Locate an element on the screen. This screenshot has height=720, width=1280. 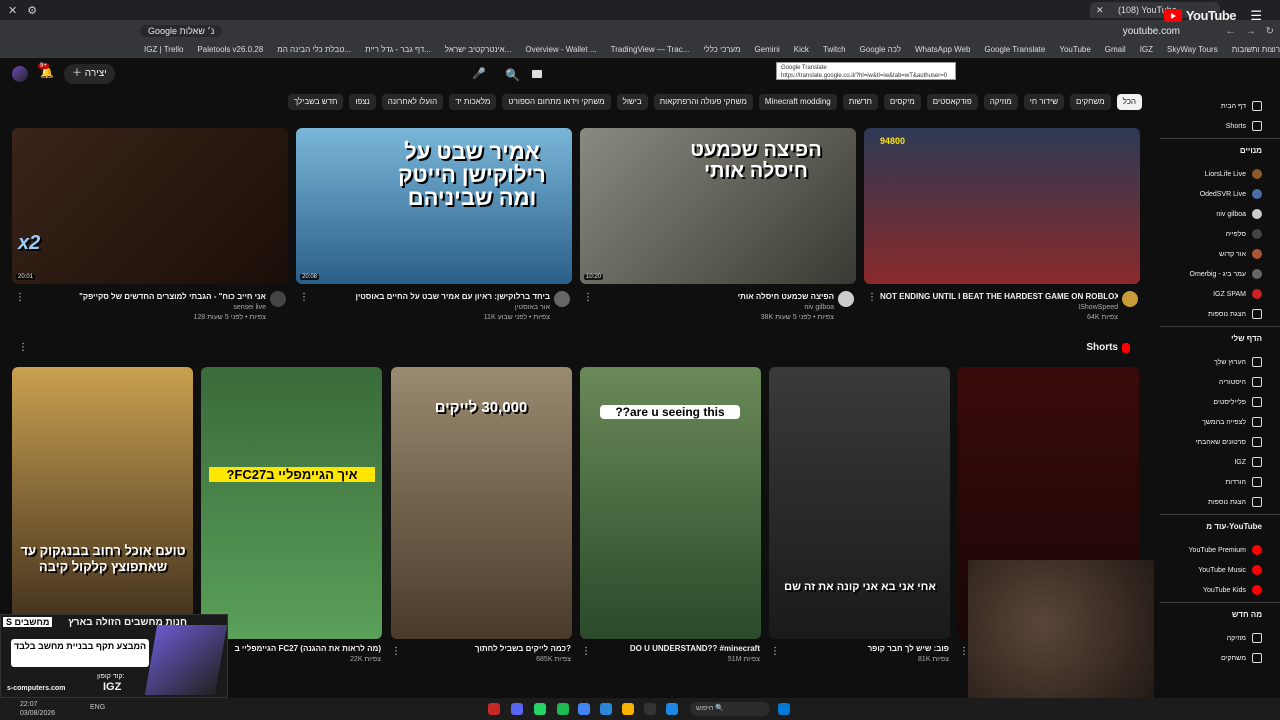
sidebar-item: דף הבית is located at coordinates (1241, 106).